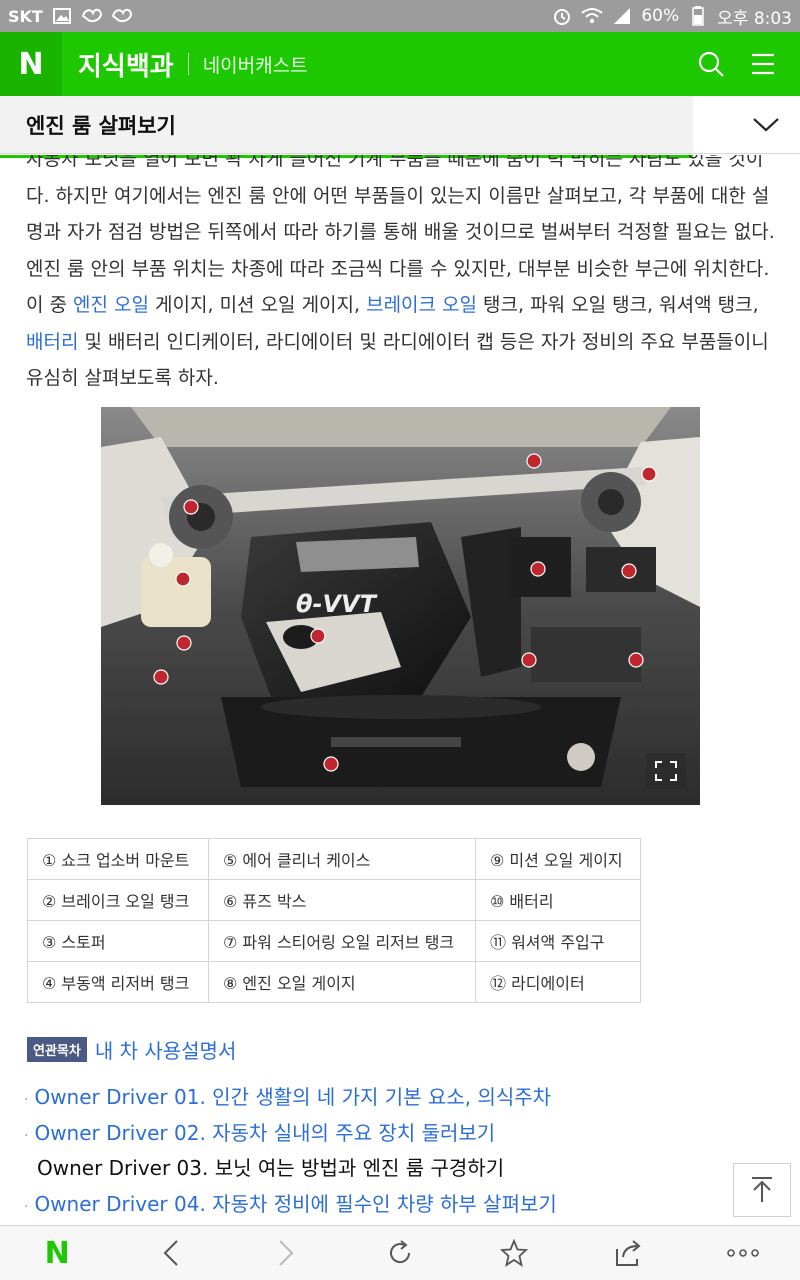 The image size is (800, 1280). Describe the element at coordinates (342, 859) in the screenshot. I see `table-cell: ⑤ 에어 클리너 케이스` at that location.